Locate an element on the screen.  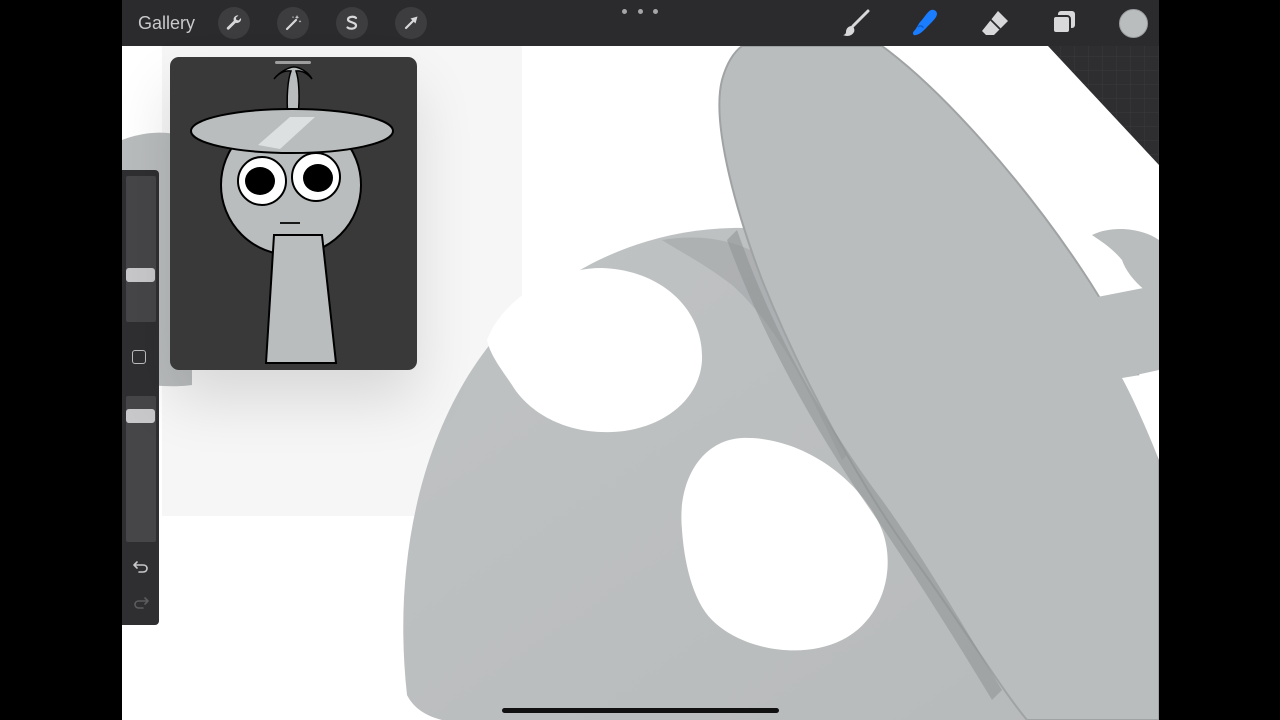
top-toolbar: Gallery is located at coordinates (640, 23).